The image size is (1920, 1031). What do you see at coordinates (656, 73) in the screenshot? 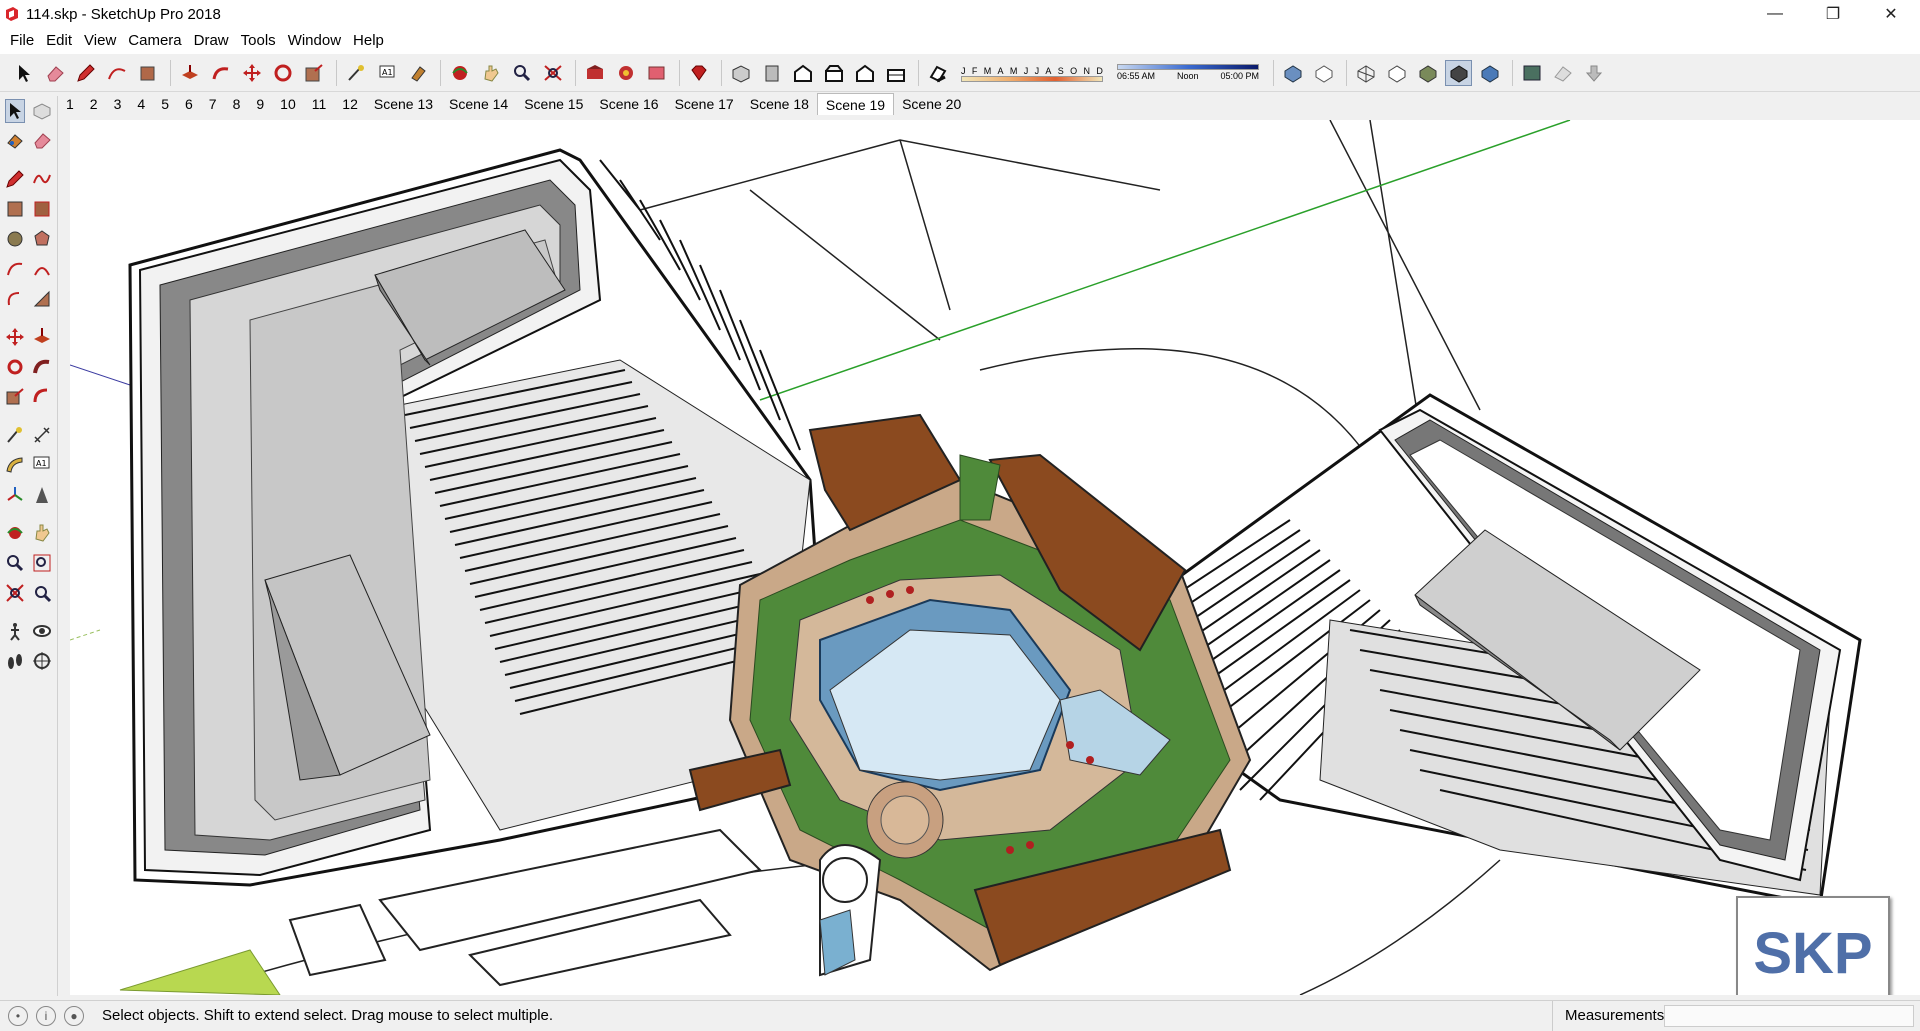
I see `send-icon` at bounding box center [656, 73].